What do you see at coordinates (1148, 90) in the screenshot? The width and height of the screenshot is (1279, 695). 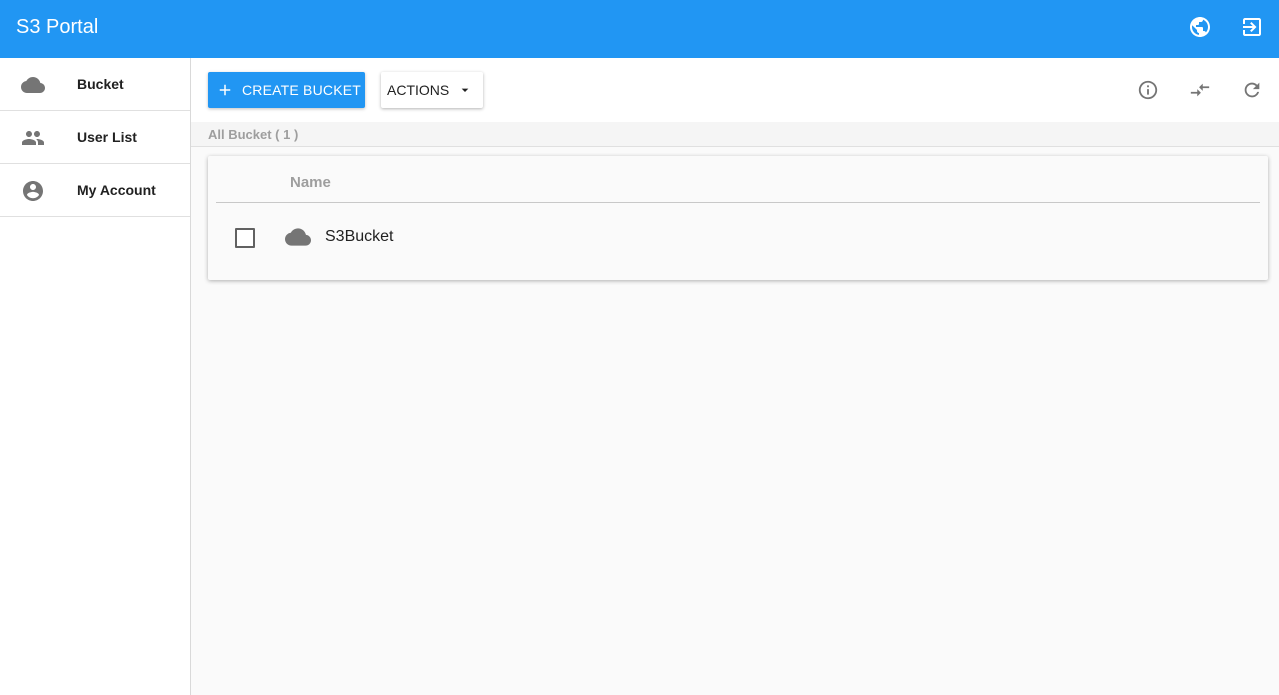 I see `info-icon` at bounding box center [1148, 90].